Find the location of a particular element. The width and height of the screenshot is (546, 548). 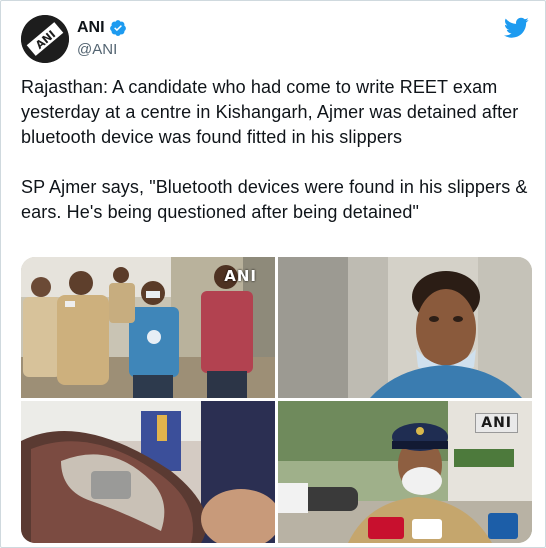

display-name: ANI is located at coordinates (91, 28).